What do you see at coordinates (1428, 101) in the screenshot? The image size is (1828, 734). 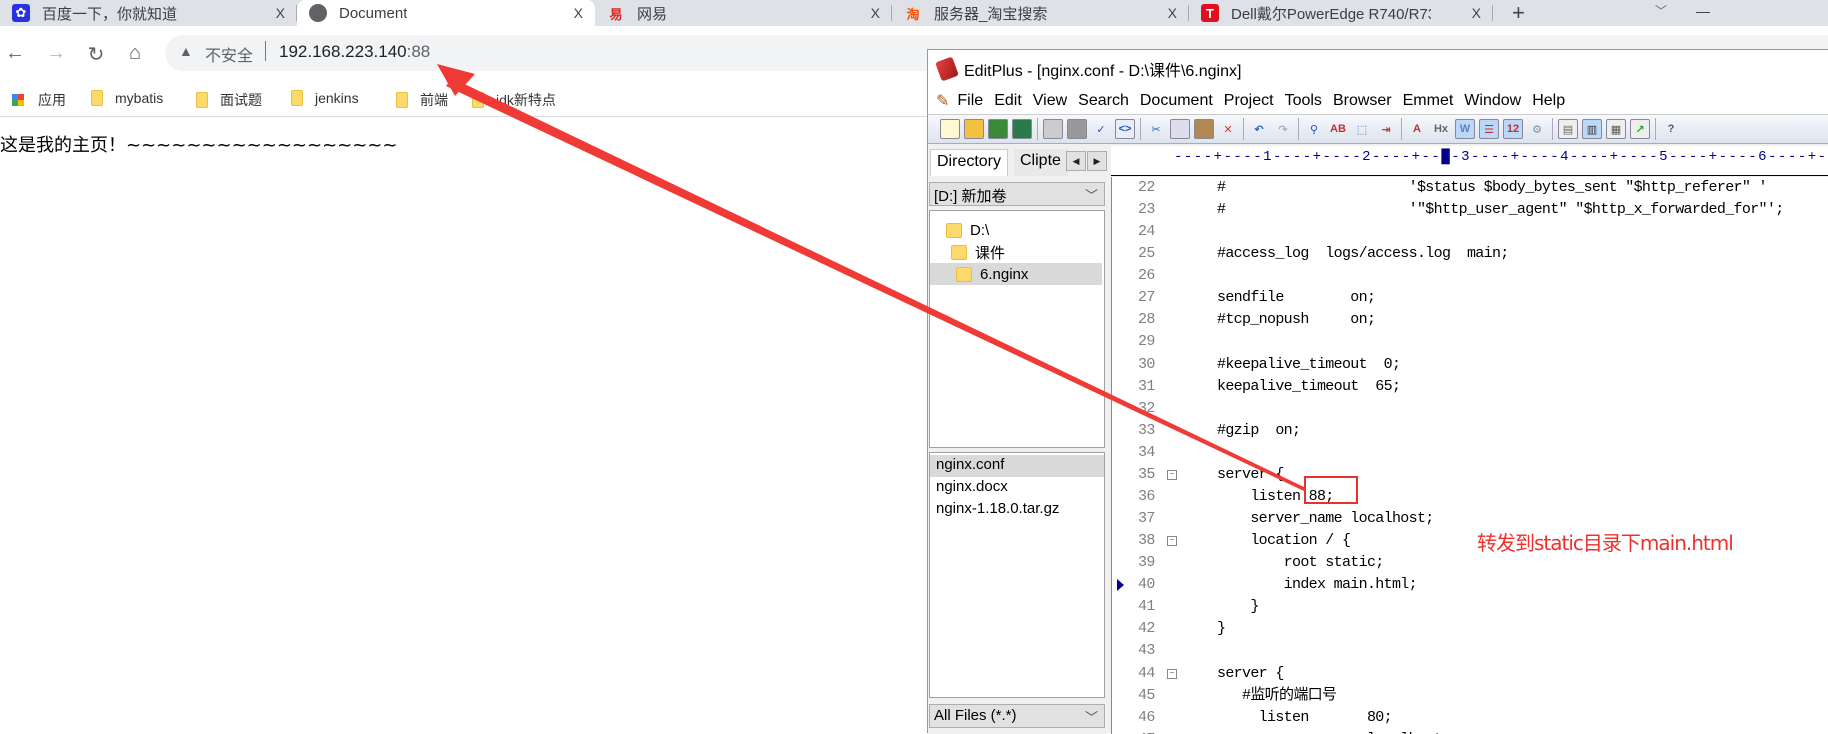 I see `menu-emmet: Emmet` at bounding box center [1428, 101].